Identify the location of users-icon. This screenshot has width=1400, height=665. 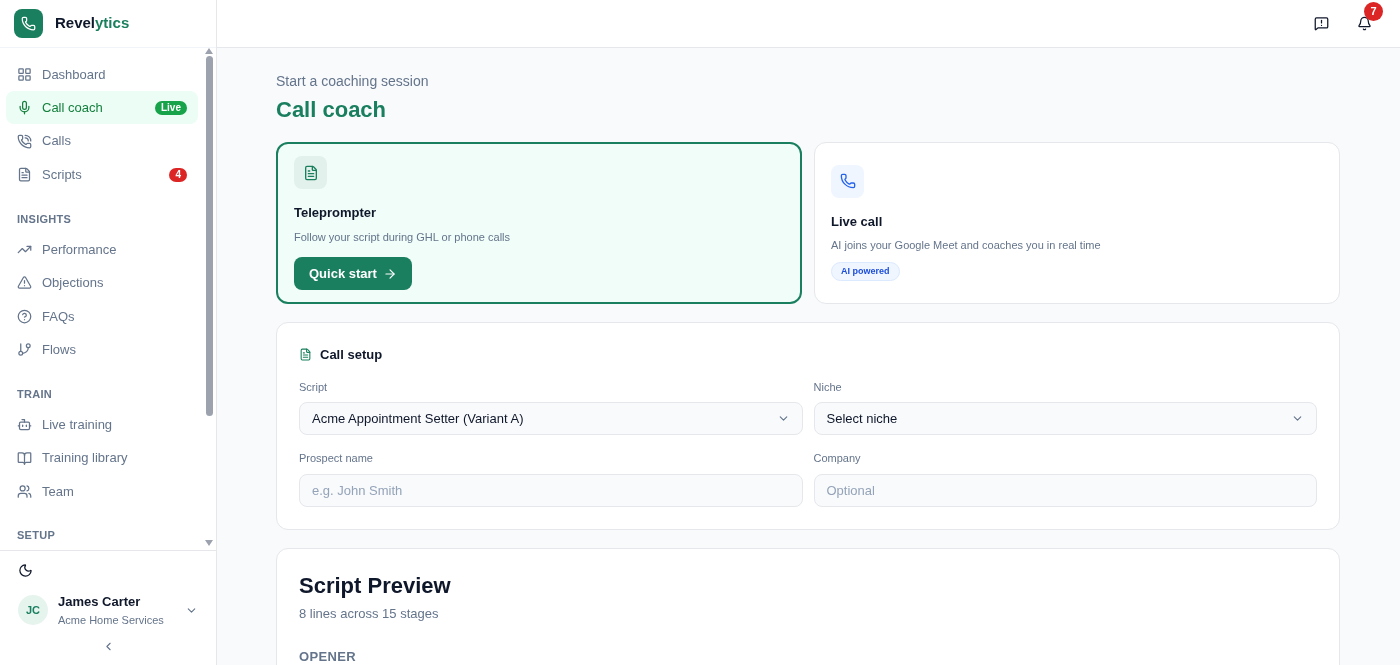
(24, 491).